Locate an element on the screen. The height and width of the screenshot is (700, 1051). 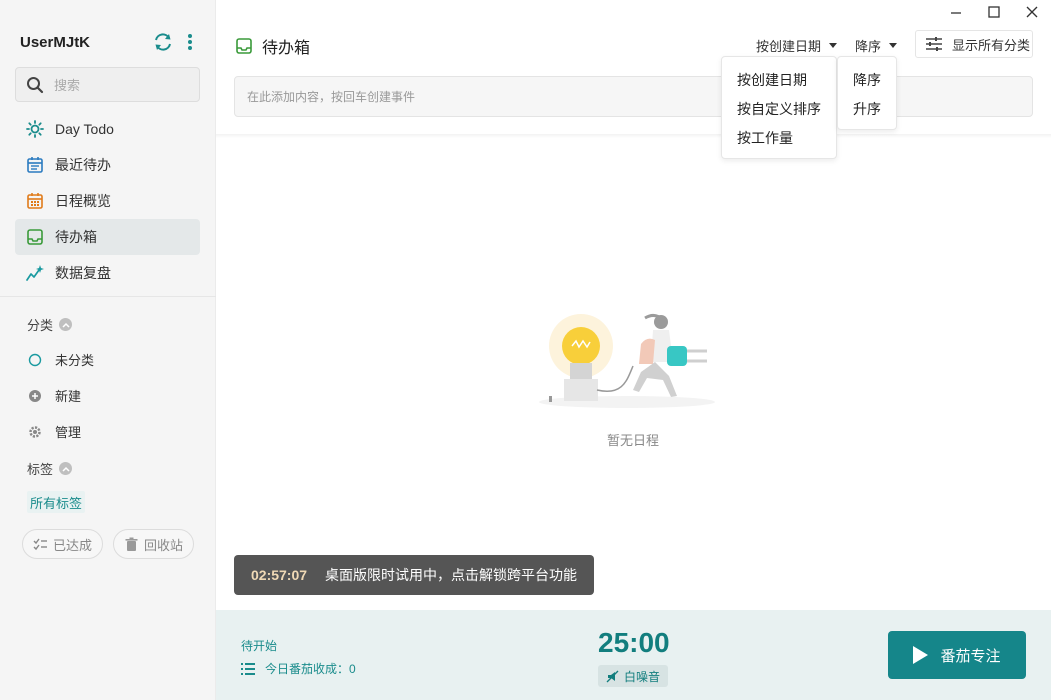
category-uncategorized: 未分类 is located at coordinates (60, 359).